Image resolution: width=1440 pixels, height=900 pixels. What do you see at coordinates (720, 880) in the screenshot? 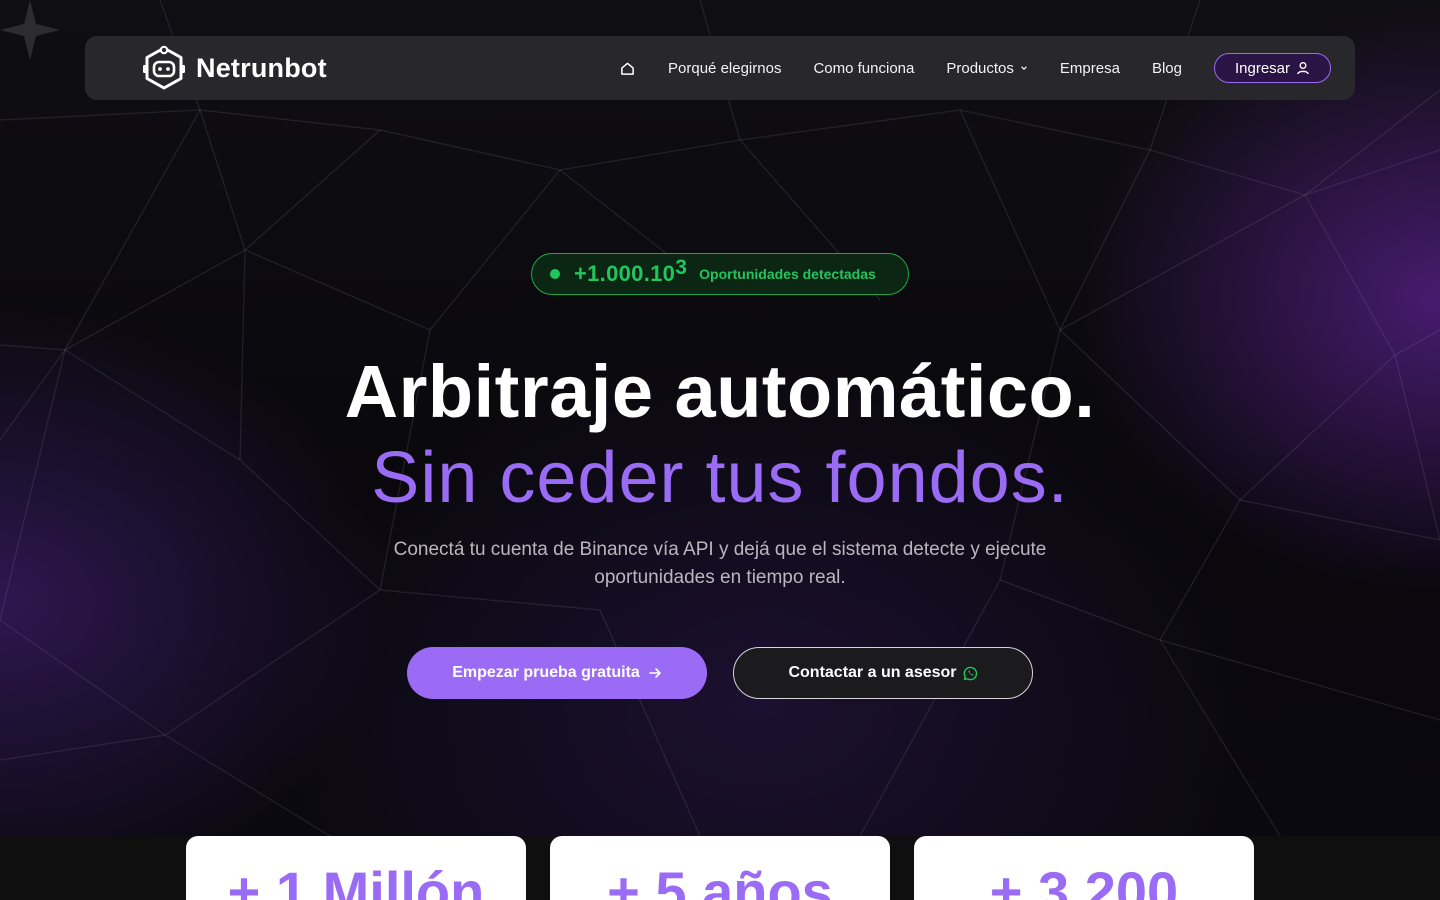
I see `stat-value: + 5 años` at bounding box center [720, 880].